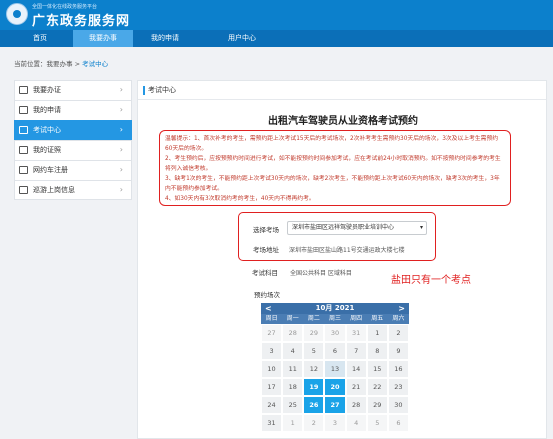 The image size is (553, 439). Describe the element at coordinates (47, 110) in the screenshot. I see `sidebar-item-label: 我的申请` at that location.